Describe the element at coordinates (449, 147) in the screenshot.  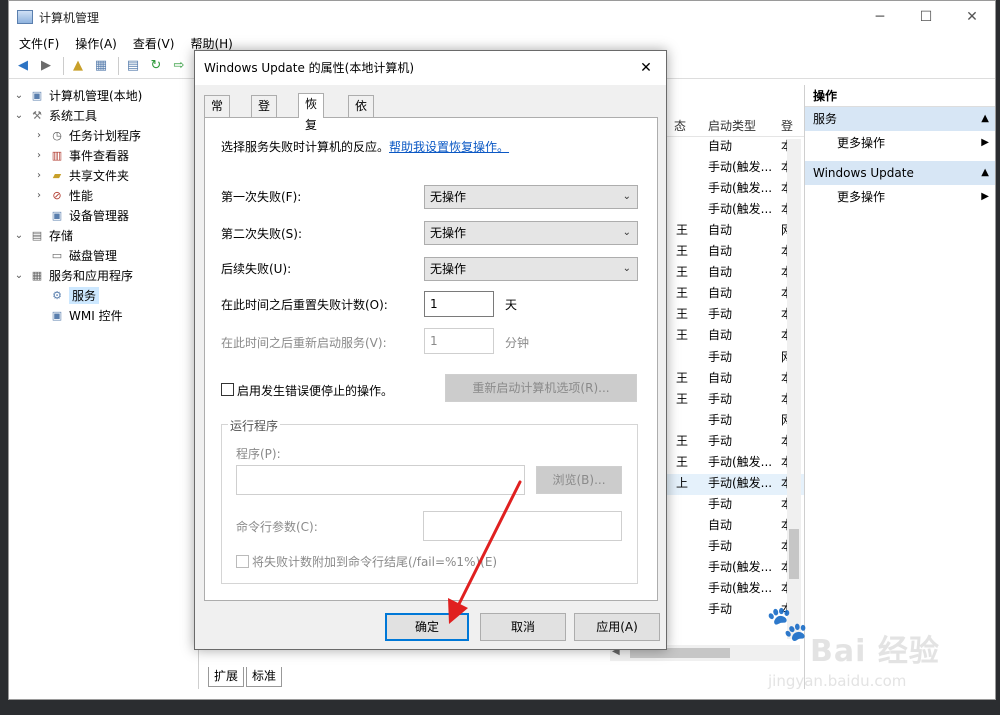
I see `help-link: 帮助我设置恢复操作。` at that location.